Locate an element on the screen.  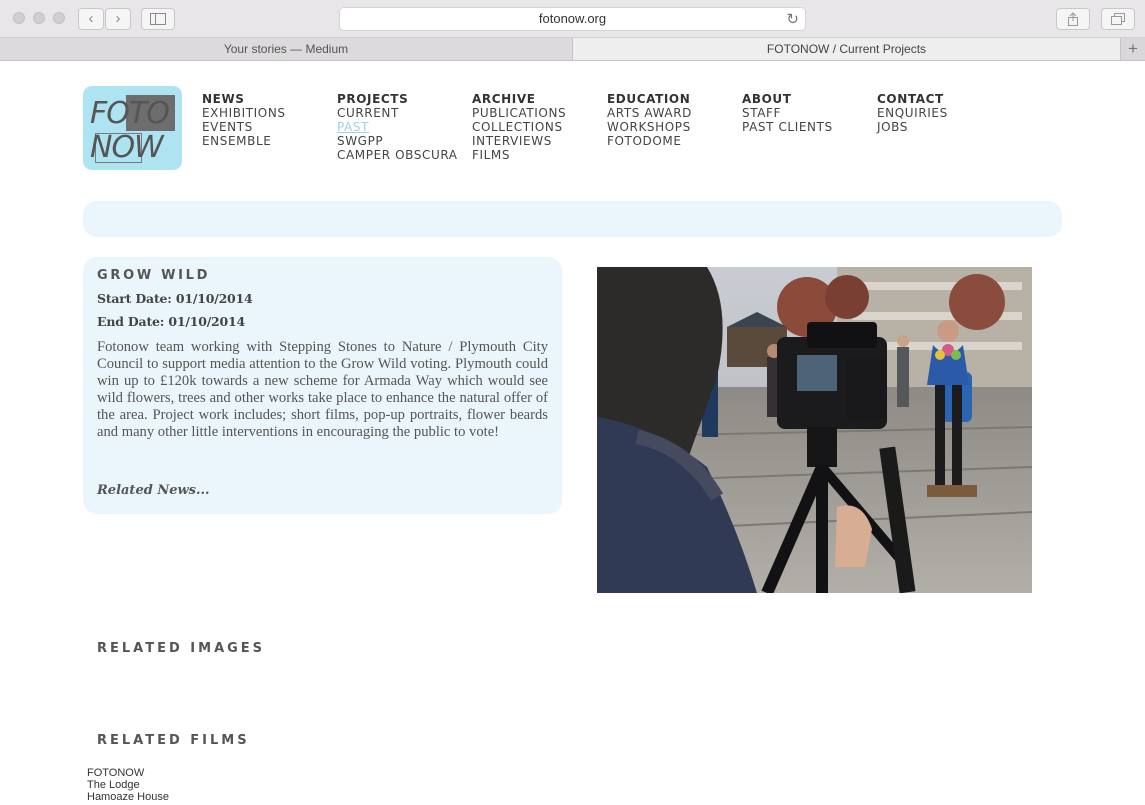
end-date: End Date: 01/10/2014 is located at coordinates (171, 321).